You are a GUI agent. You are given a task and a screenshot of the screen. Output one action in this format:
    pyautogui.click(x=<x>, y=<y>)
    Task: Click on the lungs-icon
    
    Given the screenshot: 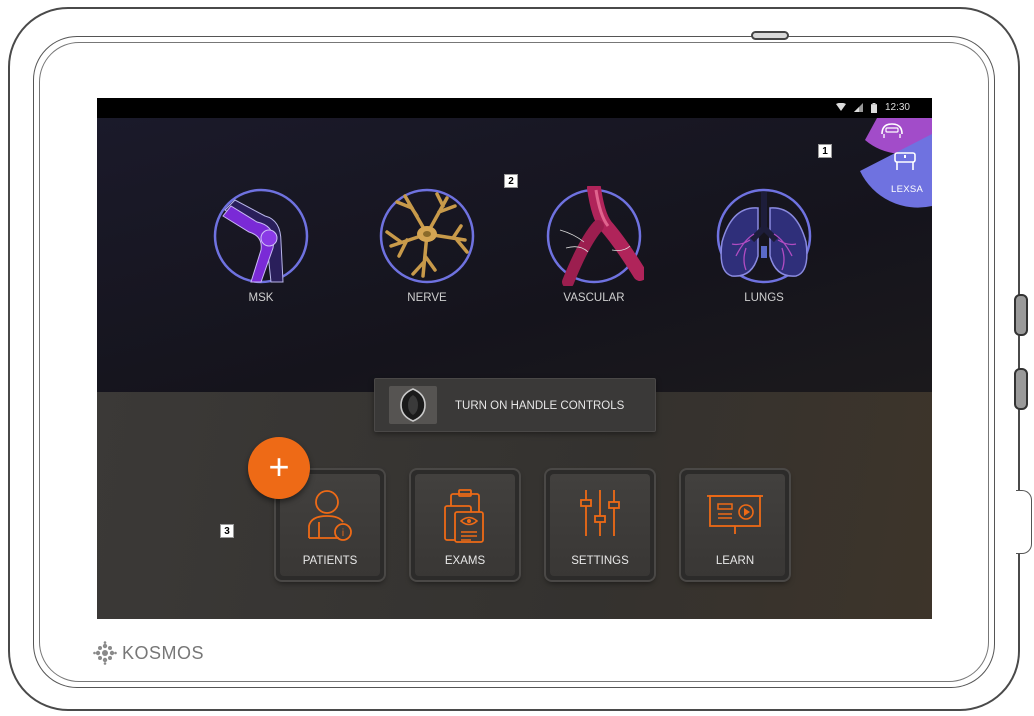 What is the action you would take?
    pyautogui.click(x=764, y=236)
    